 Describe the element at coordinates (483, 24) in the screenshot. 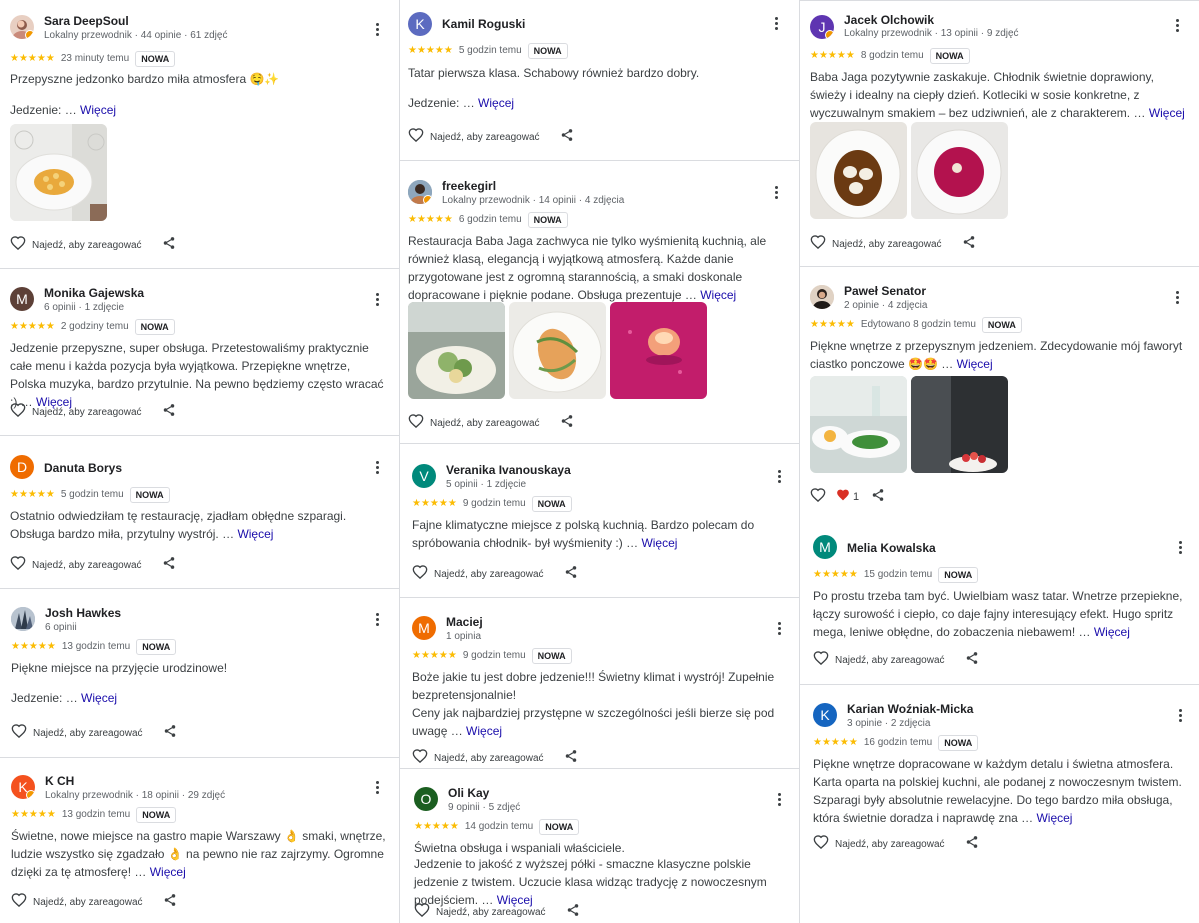

I see `reviewer-name: Kamil Roguski` at that location.